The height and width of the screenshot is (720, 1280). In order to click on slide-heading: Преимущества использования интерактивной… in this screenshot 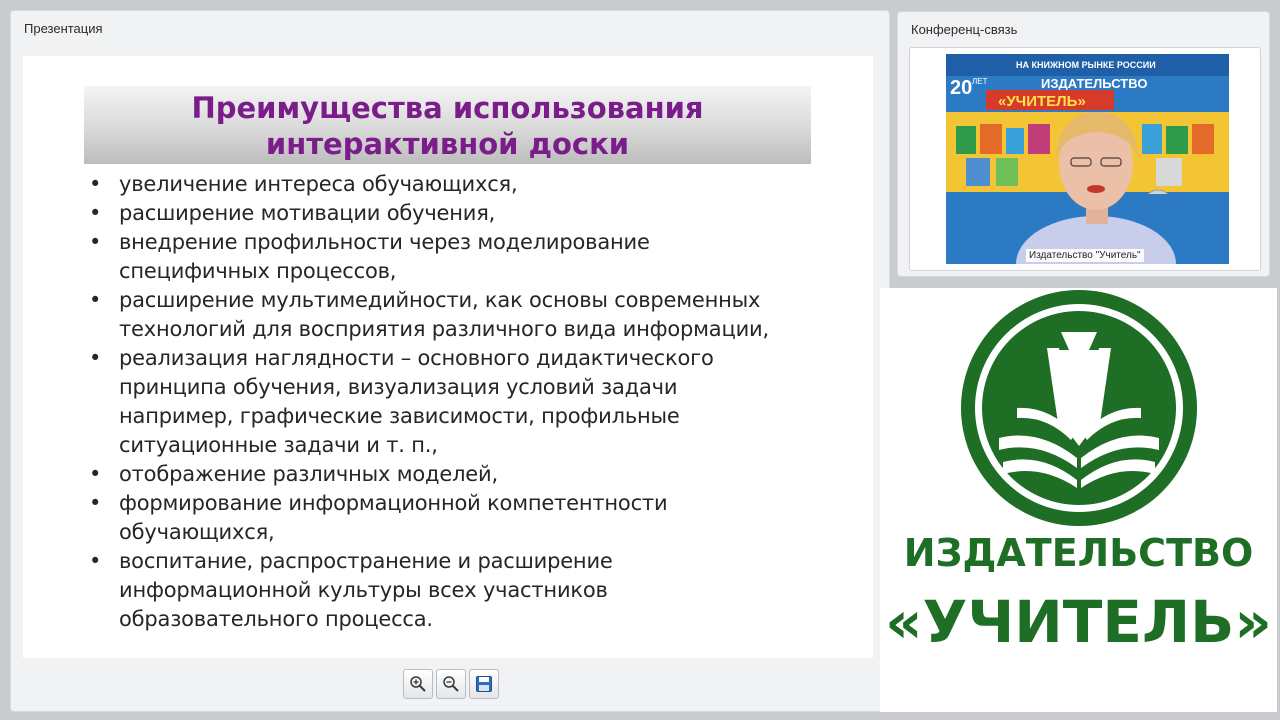, I will do `click(447, 125)`.